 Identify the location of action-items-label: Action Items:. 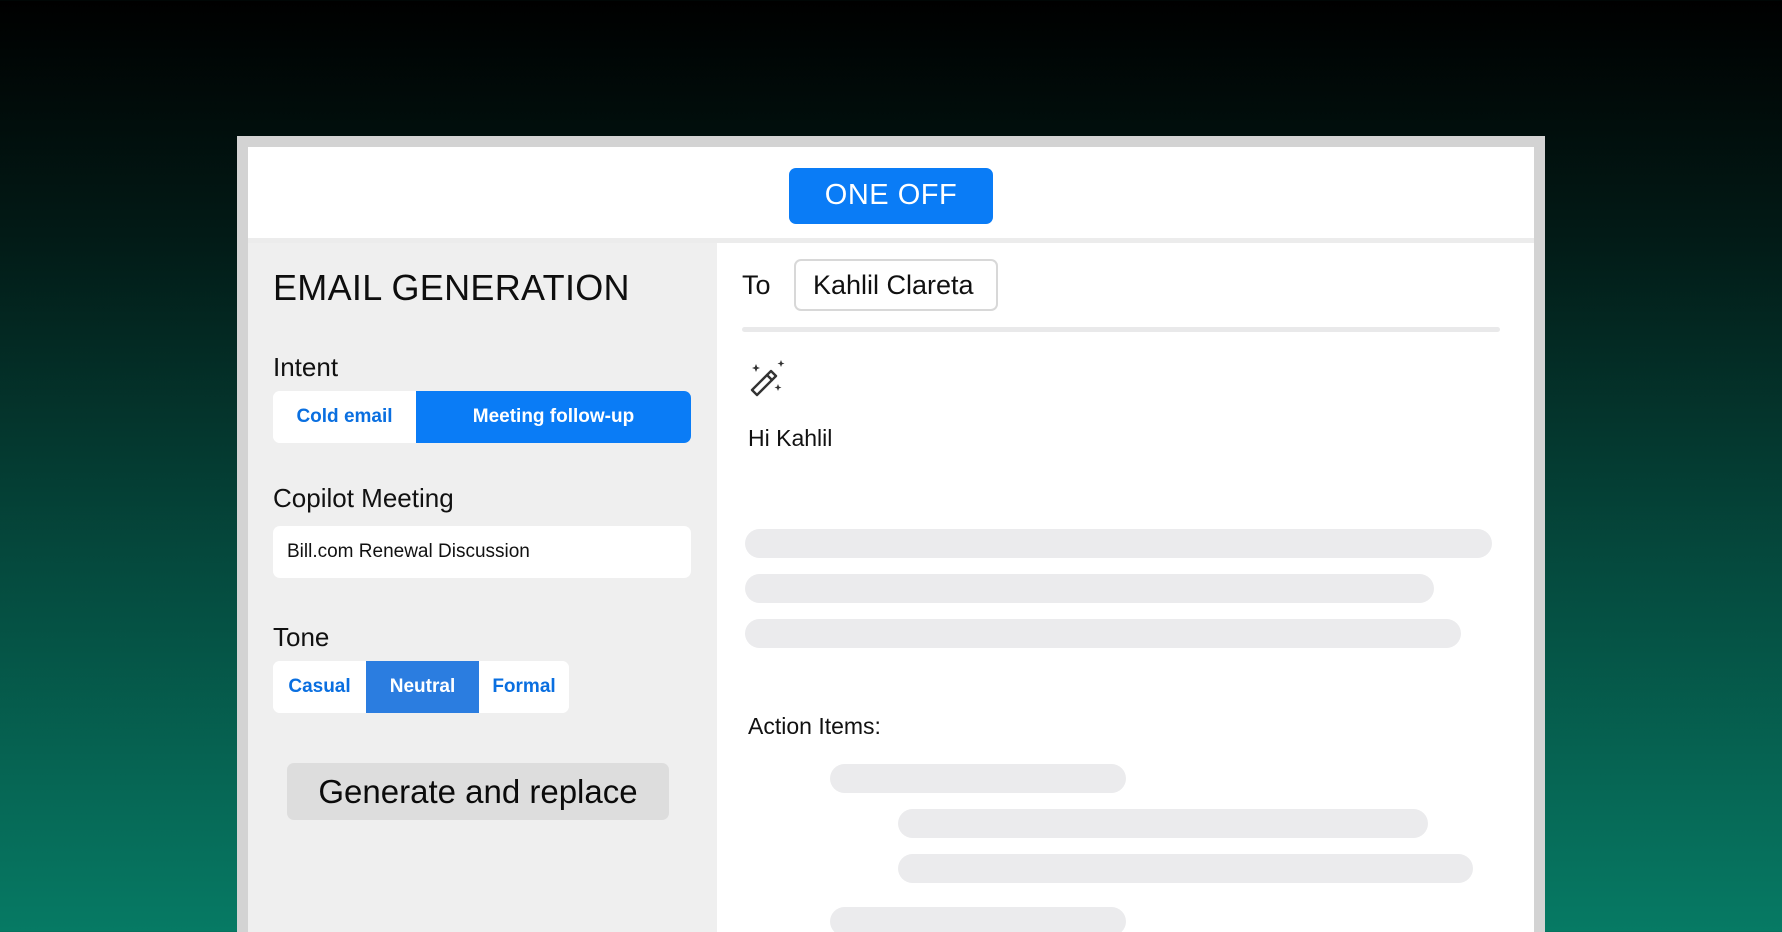
(814, 726).